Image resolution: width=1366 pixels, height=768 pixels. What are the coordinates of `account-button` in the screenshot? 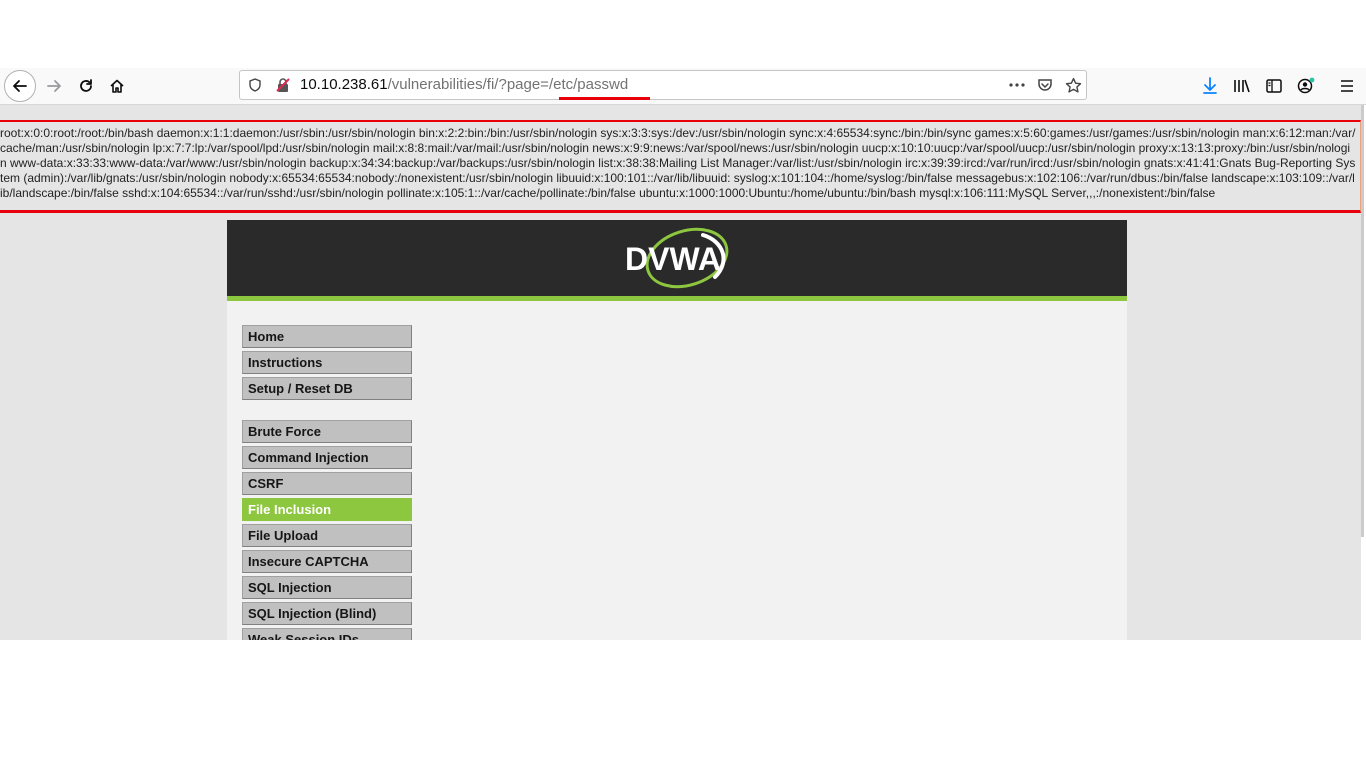 It's located at (1306, 86).